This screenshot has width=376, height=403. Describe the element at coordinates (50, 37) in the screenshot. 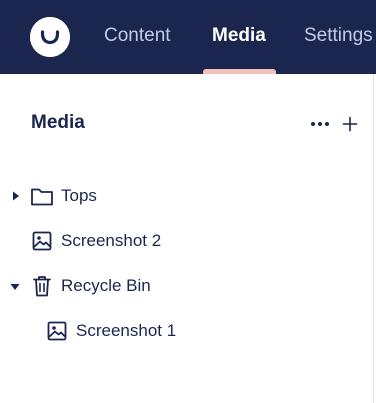

I see `umbraco-logo-icon` at that location.